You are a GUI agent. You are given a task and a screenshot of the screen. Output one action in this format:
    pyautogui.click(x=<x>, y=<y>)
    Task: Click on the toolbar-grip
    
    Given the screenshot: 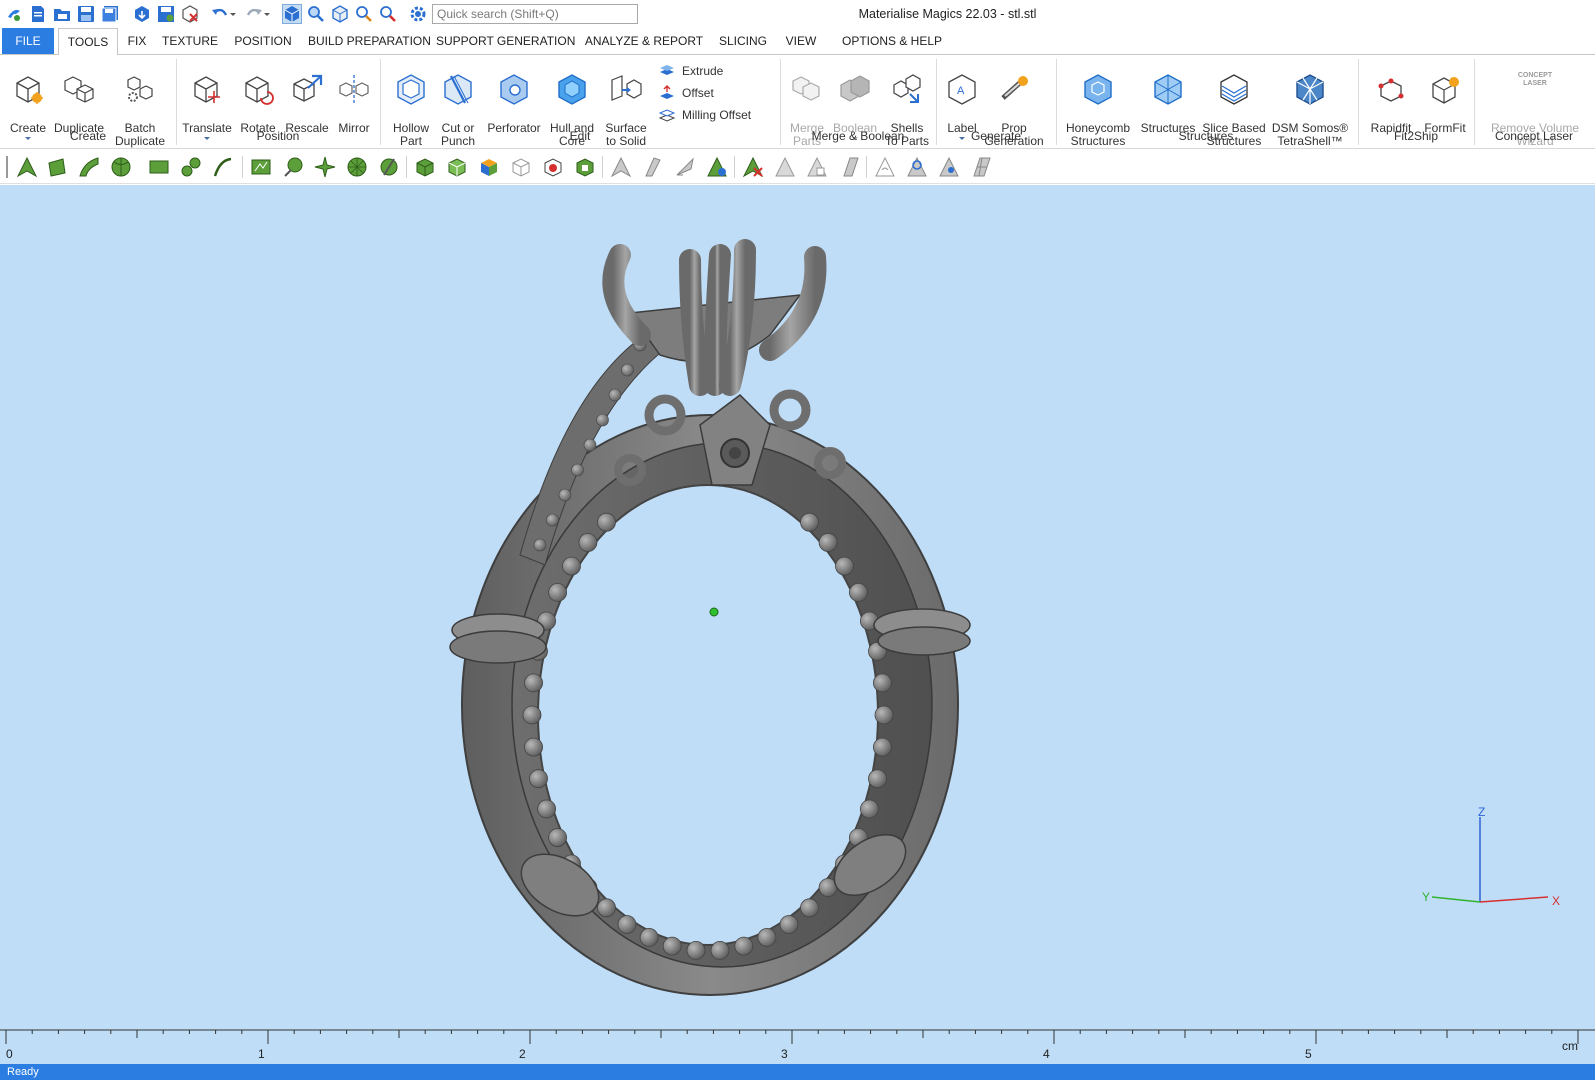 What is the action you would take?
    pyautogui.click(x=7, y=167)
    